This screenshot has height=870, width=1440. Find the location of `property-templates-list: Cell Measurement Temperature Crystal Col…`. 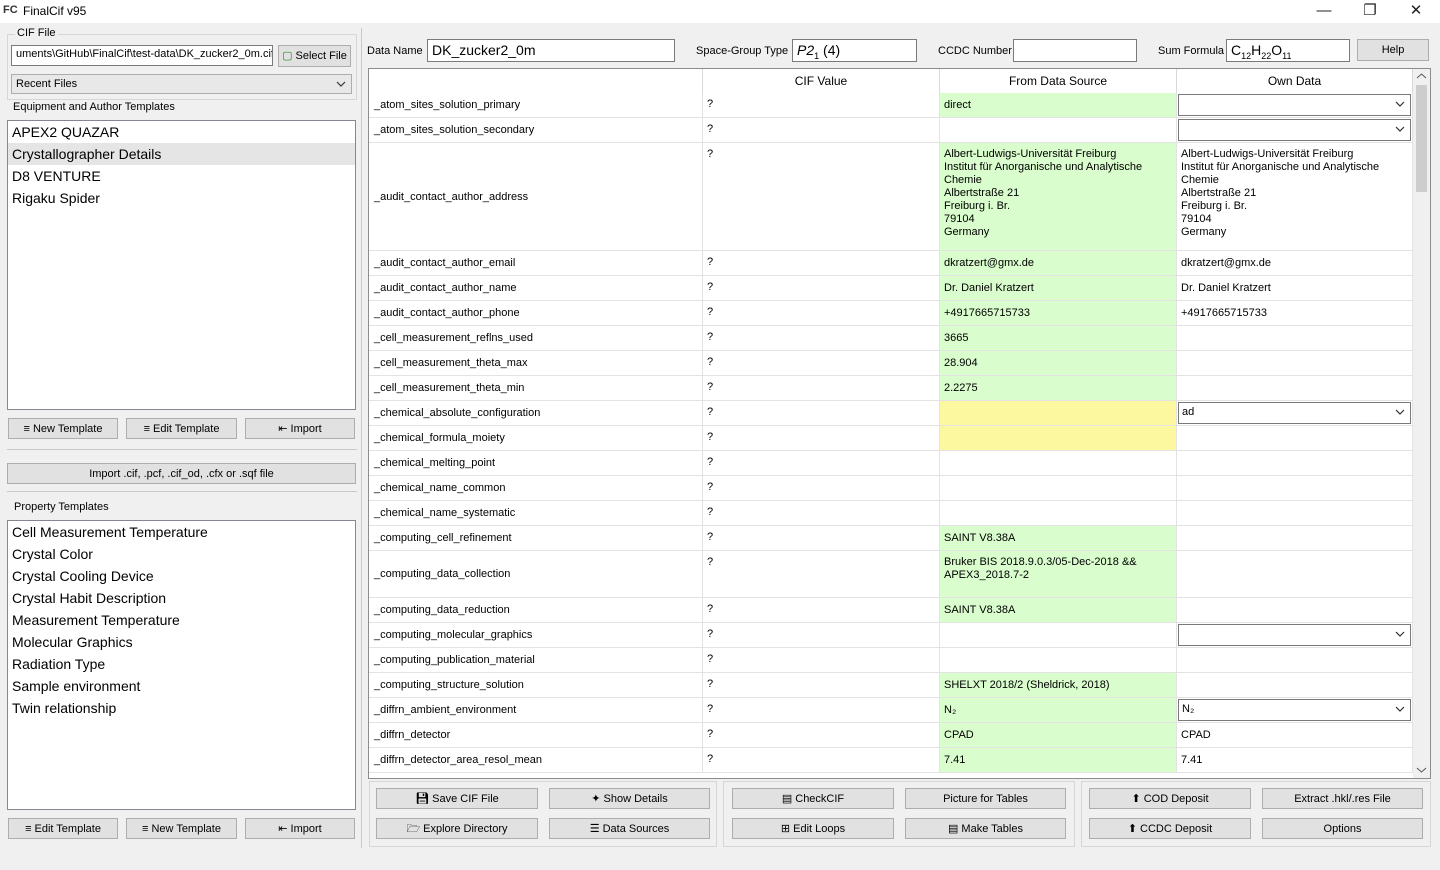

property-templates-list: Cell Measurement Temperature Crystal Col… is located at coordinates (181, 665).